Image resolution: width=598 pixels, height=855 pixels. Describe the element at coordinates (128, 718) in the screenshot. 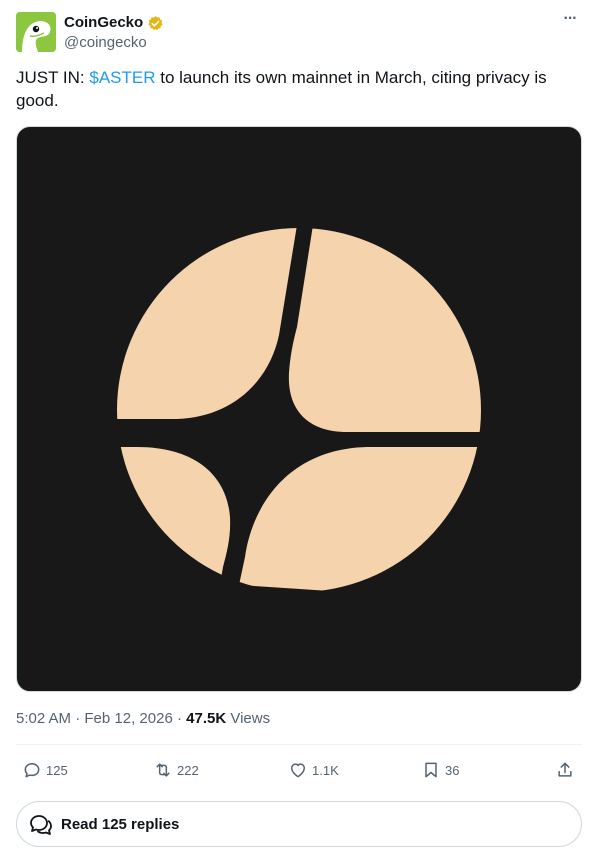

I see `tweet-date: Feb 12, 2026` at that location.